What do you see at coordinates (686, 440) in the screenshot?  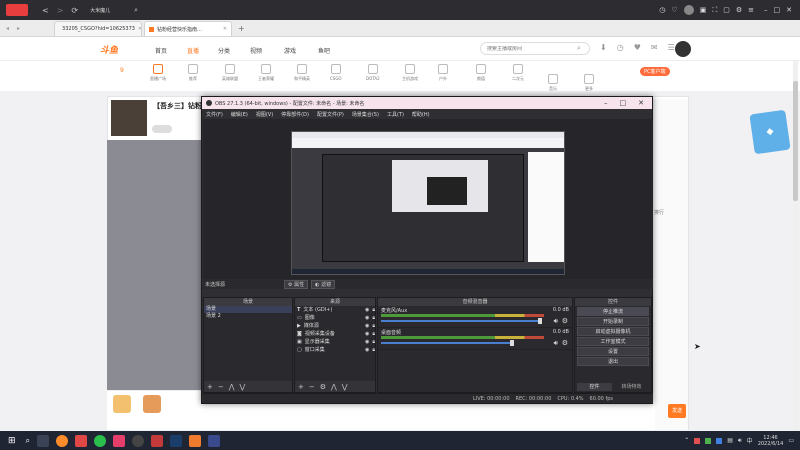 I see `tray-up-icon: ⌃` at bounding box center [686, 440].